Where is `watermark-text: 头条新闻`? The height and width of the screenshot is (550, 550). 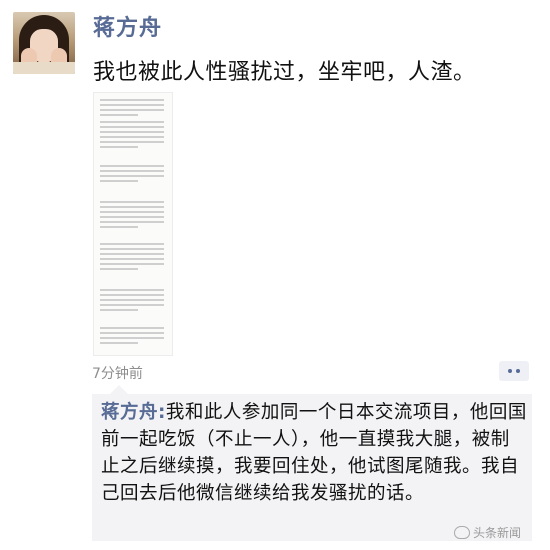
watermark-text: 头条新闻 is located at coordinates (497, 533).